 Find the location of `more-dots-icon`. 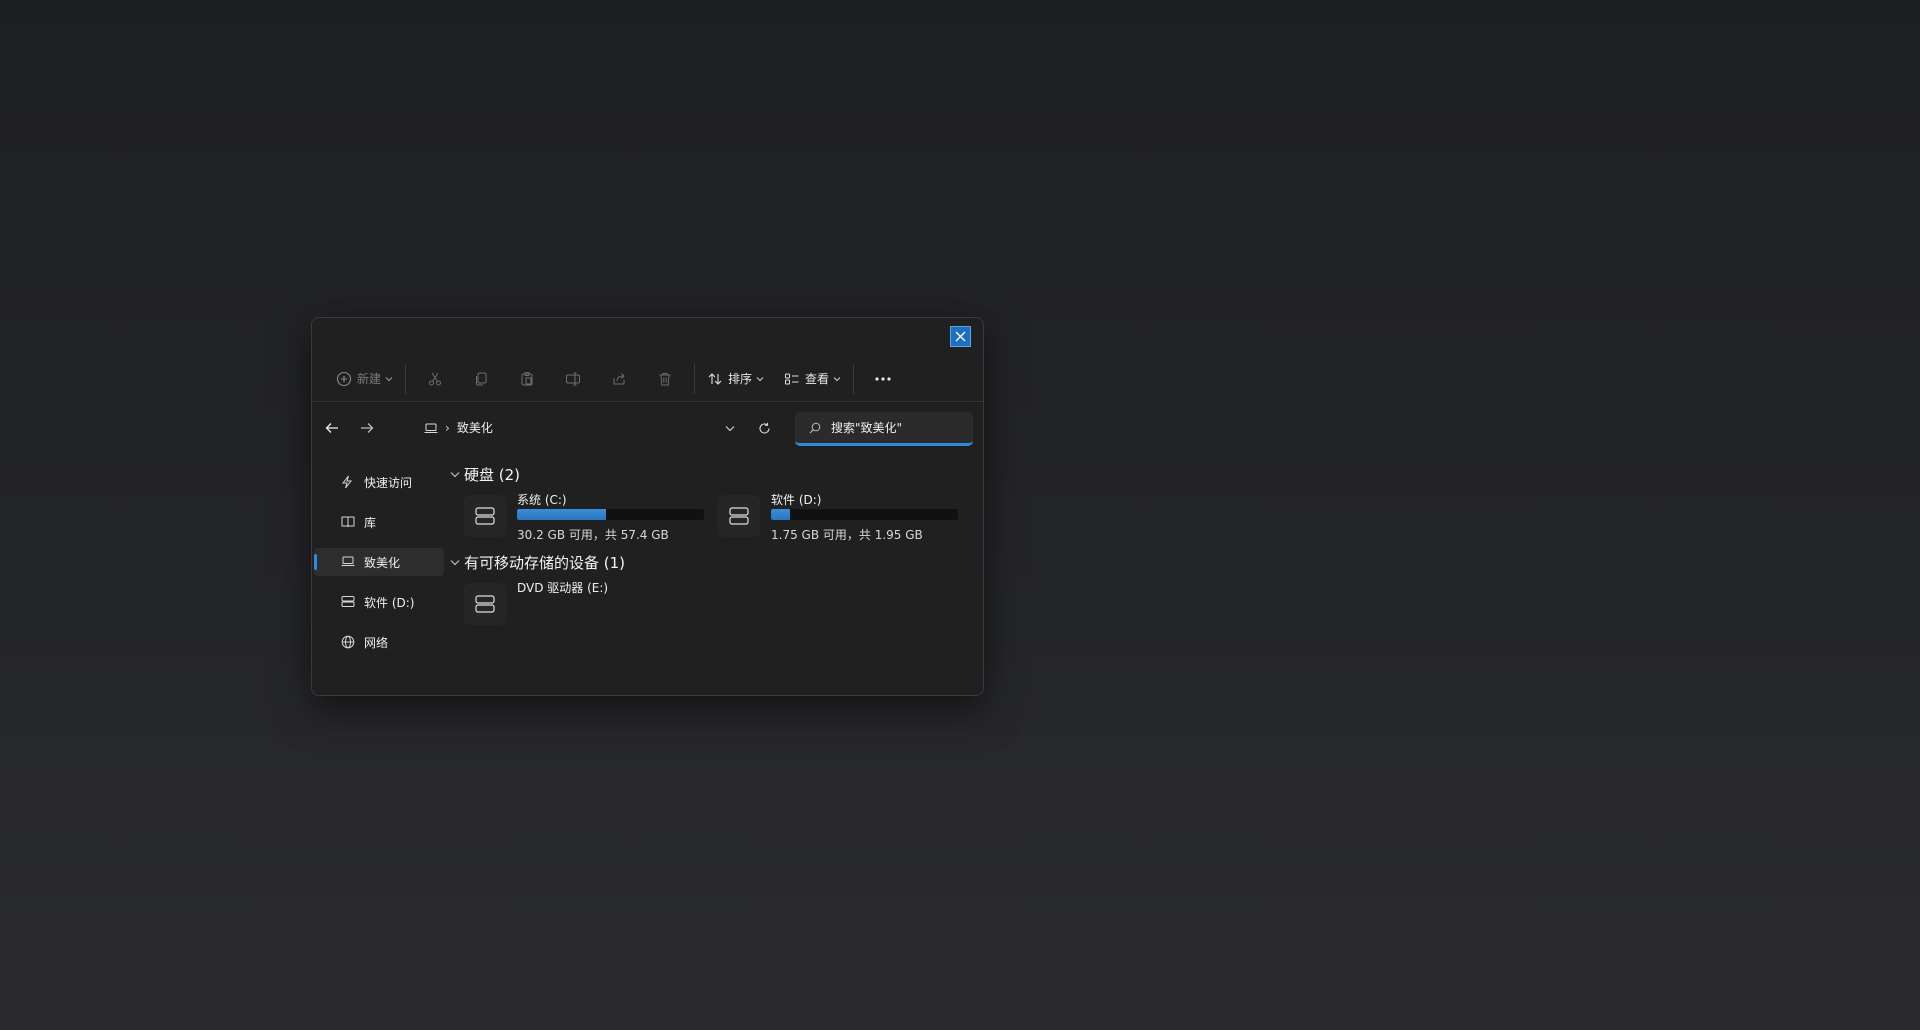

more-dots-icon is located at coordinates (883, 378).